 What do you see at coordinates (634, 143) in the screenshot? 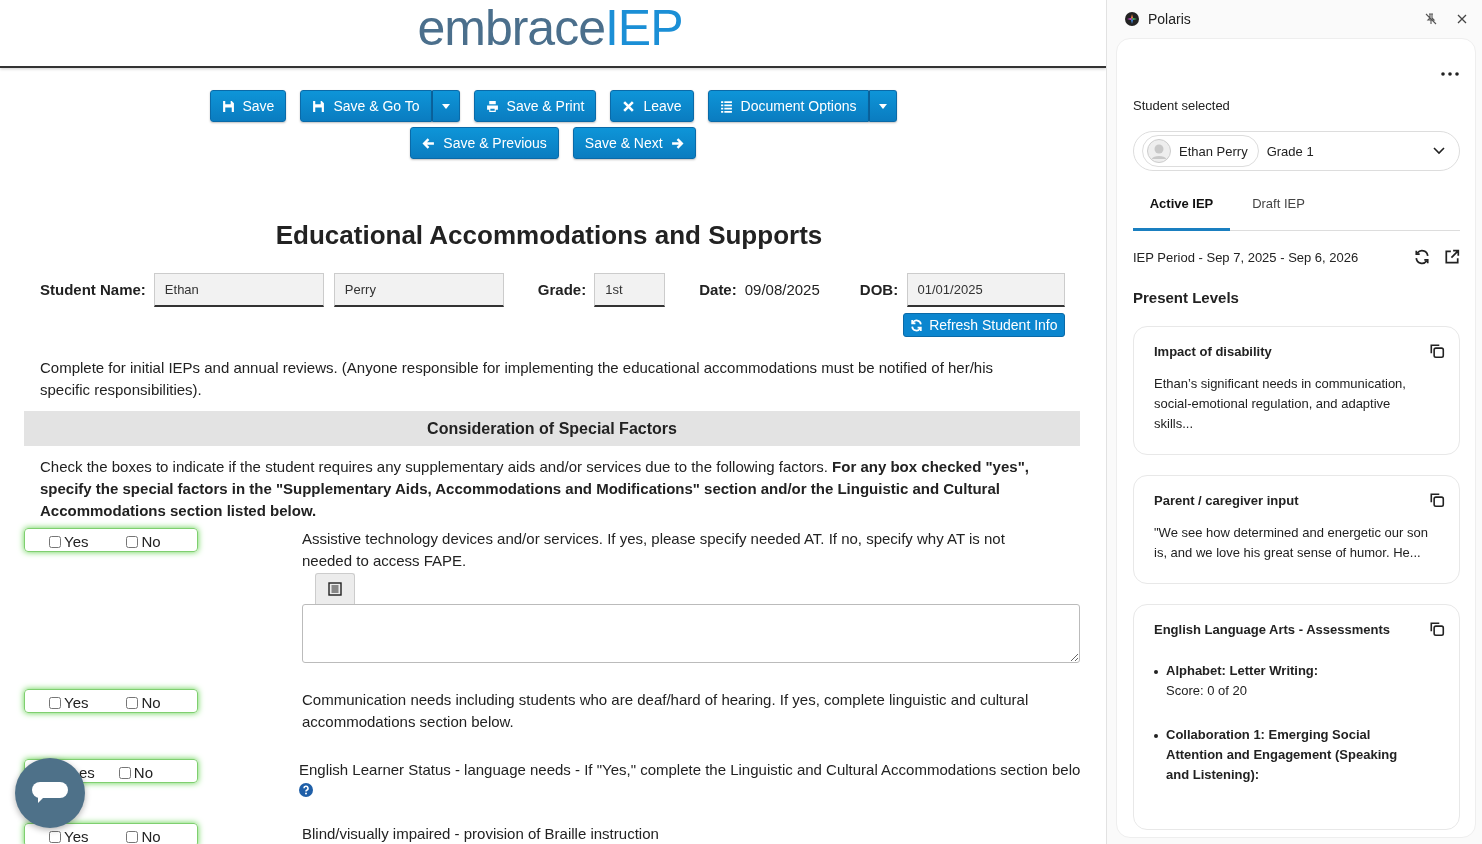
I see `toolbar-button: Save & Next` at bounding box center [634, 143].